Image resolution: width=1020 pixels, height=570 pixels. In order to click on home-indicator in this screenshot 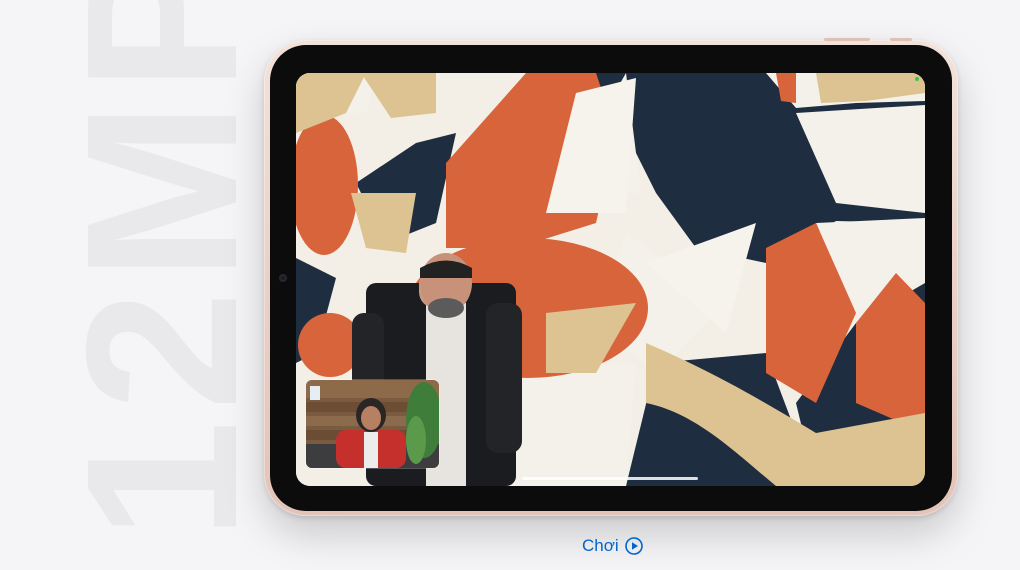, I will do `click(610, 478)`.